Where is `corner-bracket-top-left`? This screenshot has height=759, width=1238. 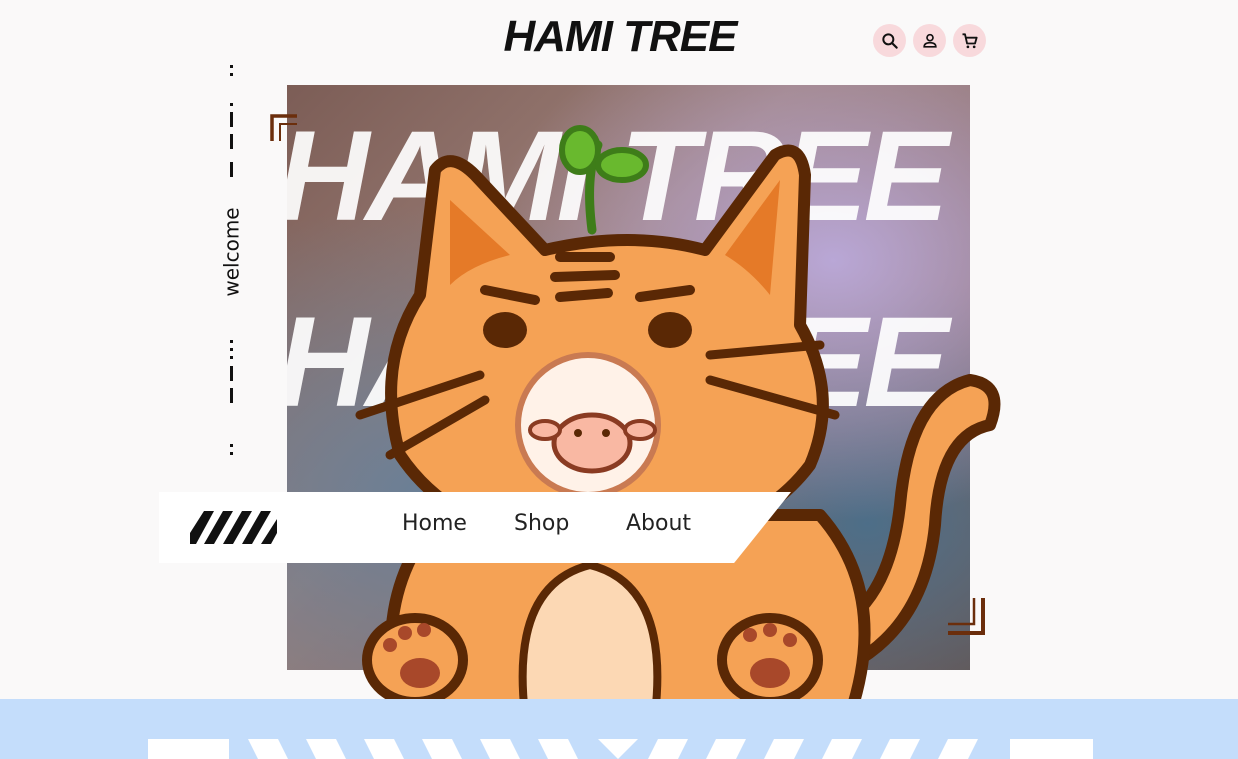 corner-bracket-top-left is located at coordinates (283, 127).